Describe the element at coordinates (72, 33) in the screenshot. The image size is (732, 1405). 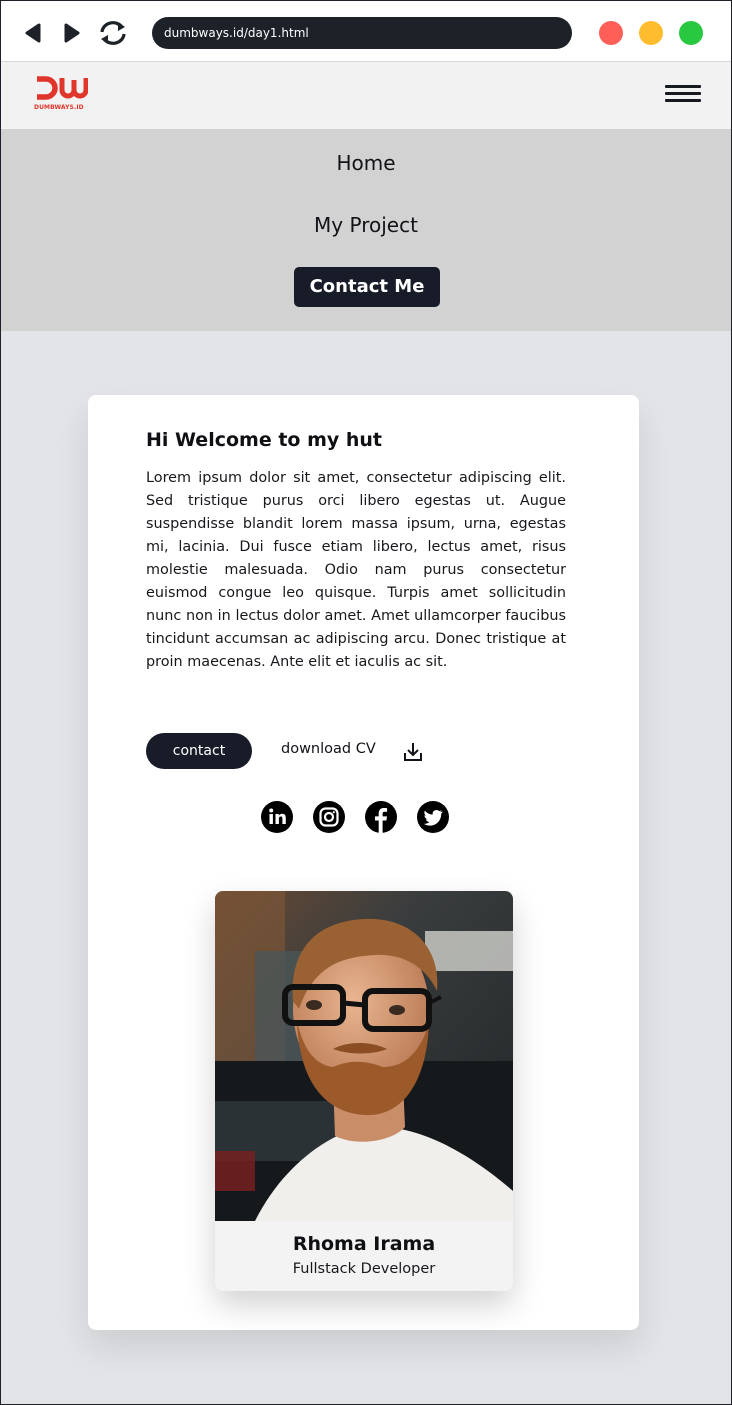
I see `forward-icon` at that location.